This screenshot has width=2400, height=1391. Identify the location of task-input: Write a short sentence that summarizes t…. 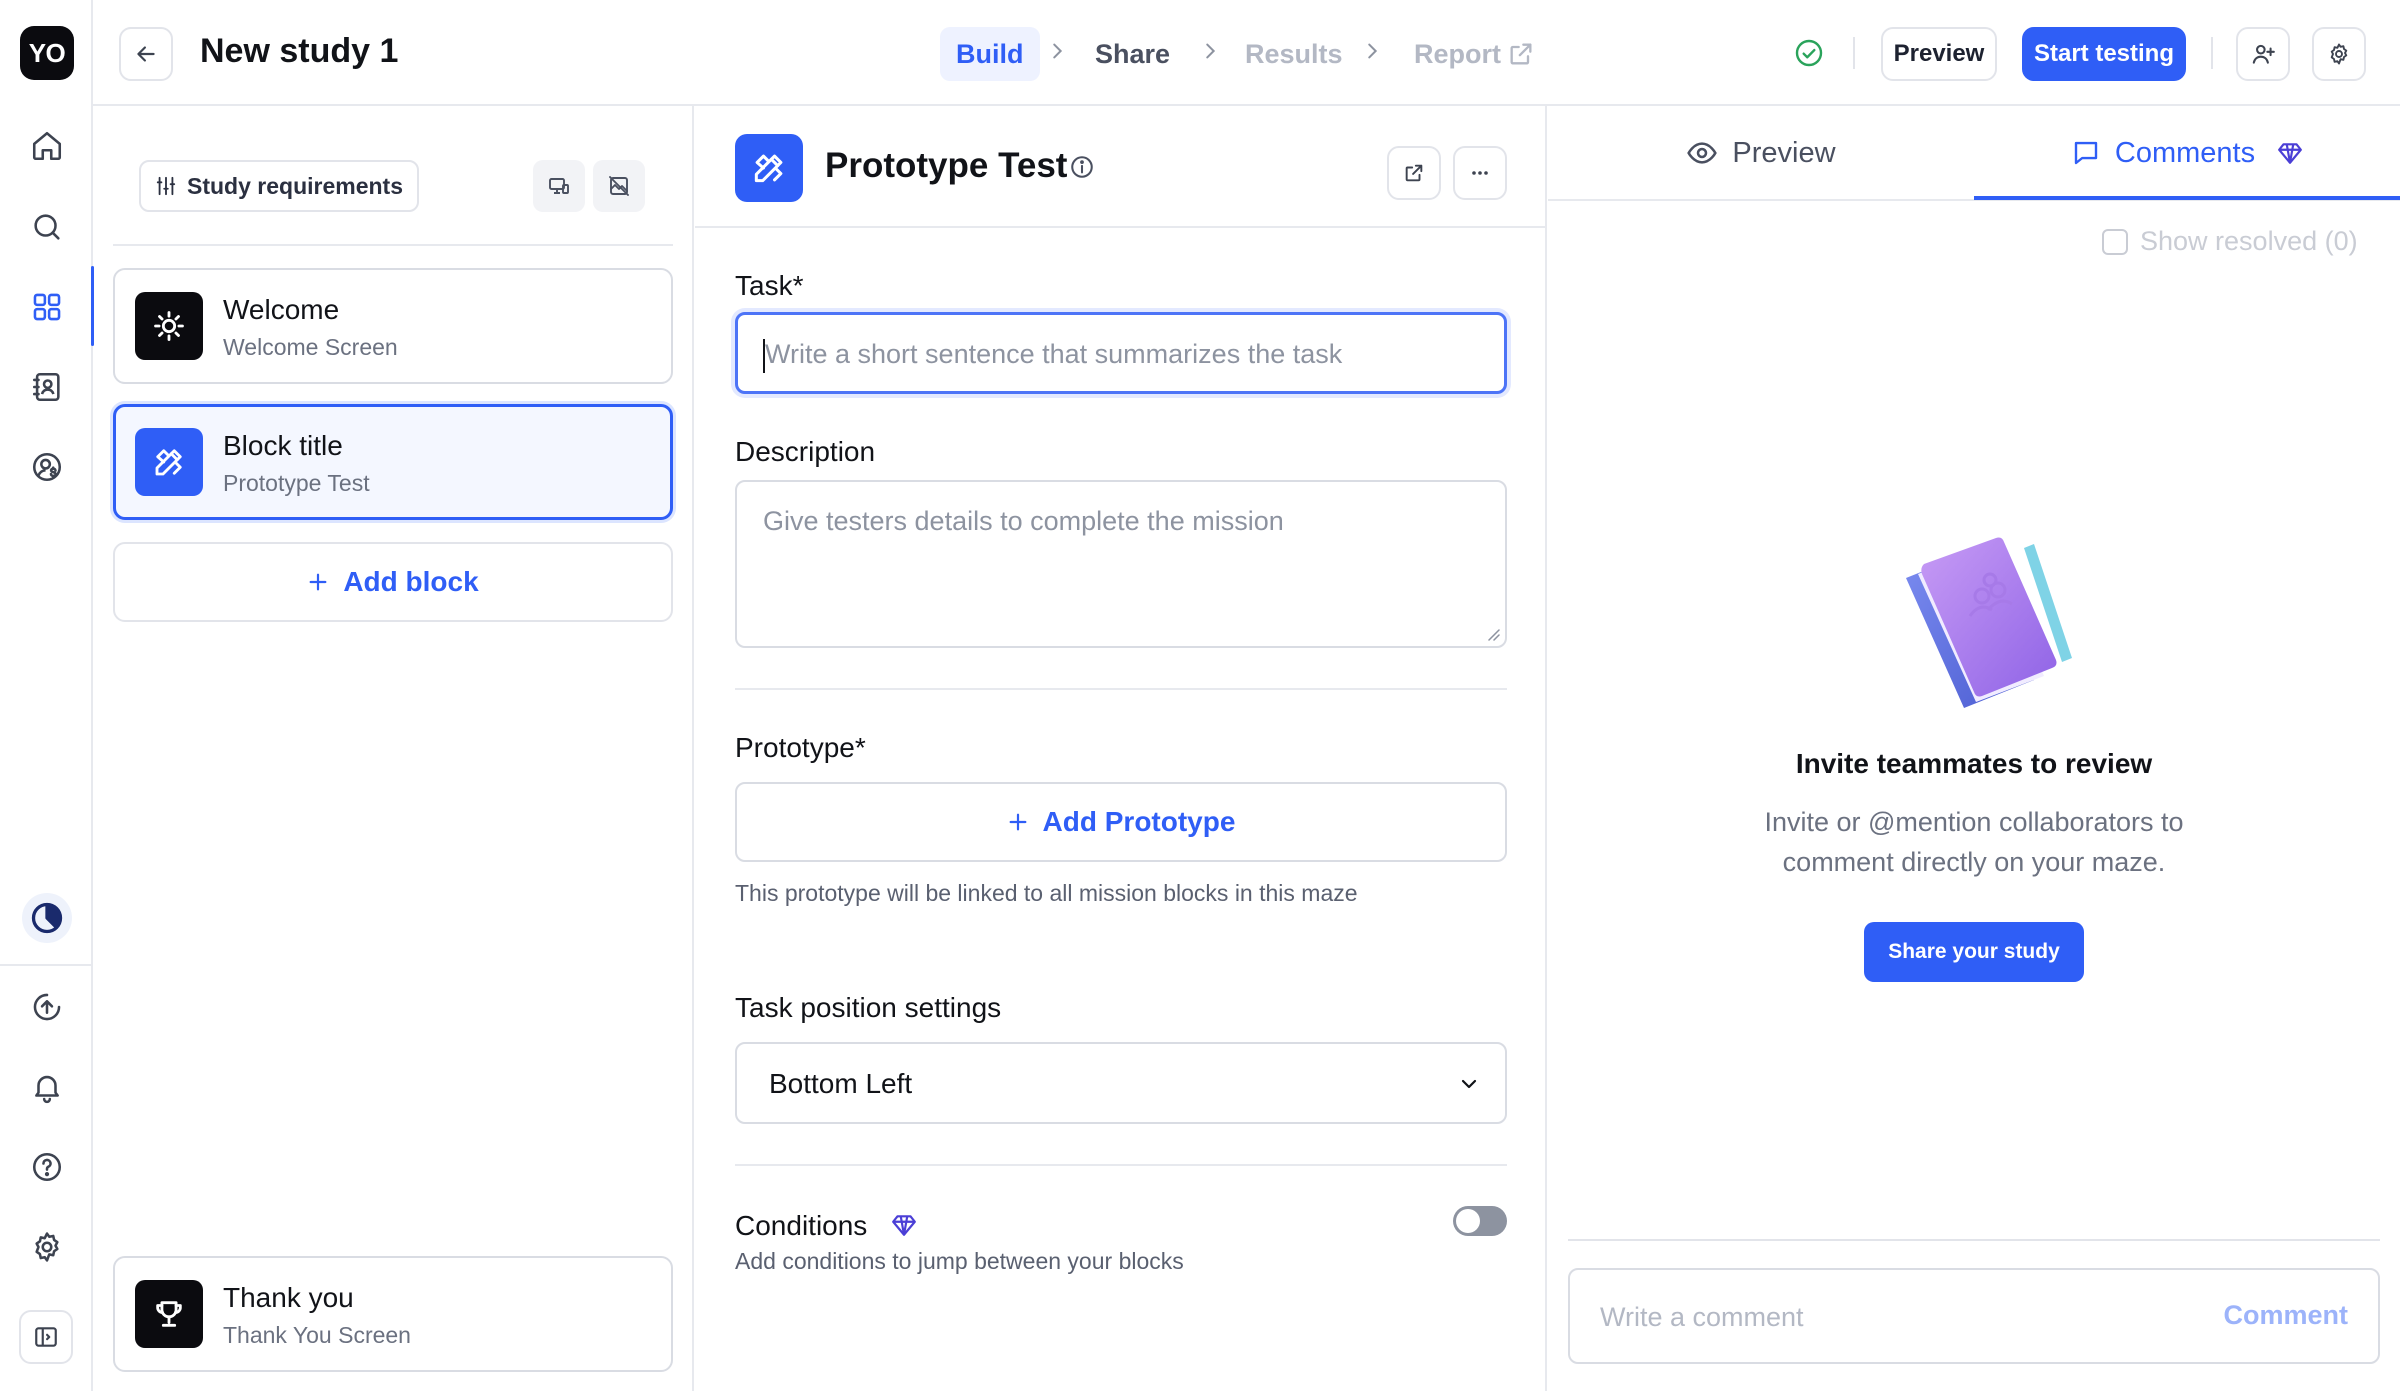
(1121, 353).